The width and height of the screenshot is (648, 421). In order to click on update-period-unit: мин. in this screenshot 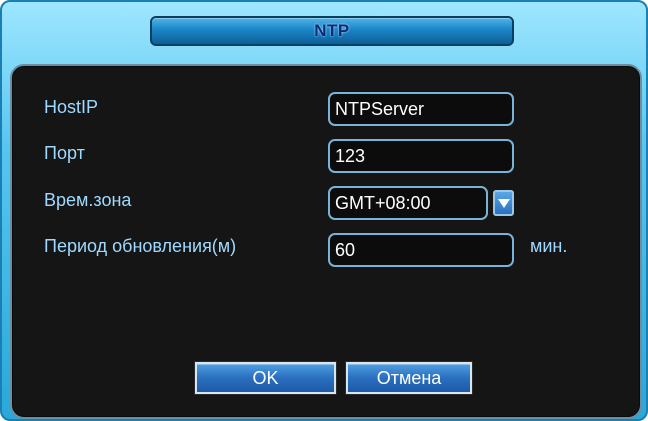, I will do `click(549, 246)`.